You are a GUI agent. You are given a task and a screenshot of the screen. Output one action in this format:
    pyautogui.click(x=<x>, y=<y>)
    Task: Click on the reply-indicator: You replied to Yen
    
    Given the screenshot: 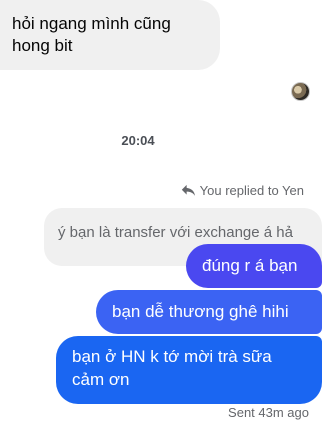 What is the action you would take?
    pyautogui.click(x=242, y=190)
    